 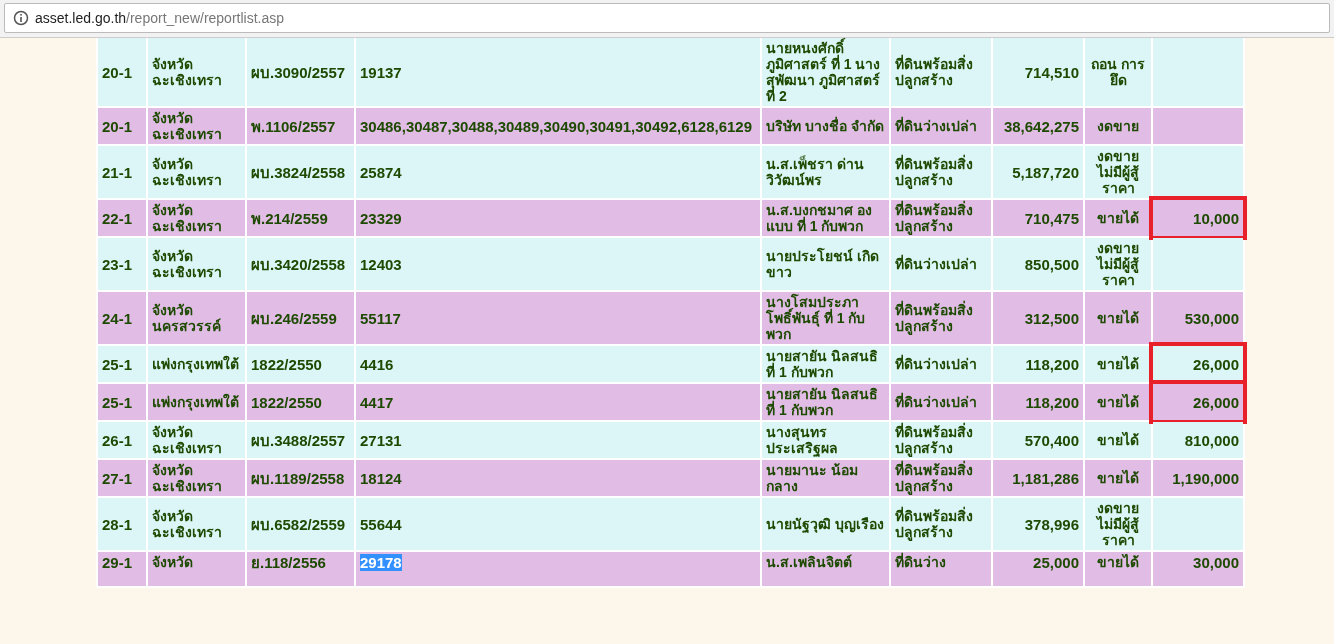 What do you see at coordinates (825, 126) in the screenshot?
I see `owner-cell: บริษัท บางชื่อ จำกัด` at bounding box center [825, 126].